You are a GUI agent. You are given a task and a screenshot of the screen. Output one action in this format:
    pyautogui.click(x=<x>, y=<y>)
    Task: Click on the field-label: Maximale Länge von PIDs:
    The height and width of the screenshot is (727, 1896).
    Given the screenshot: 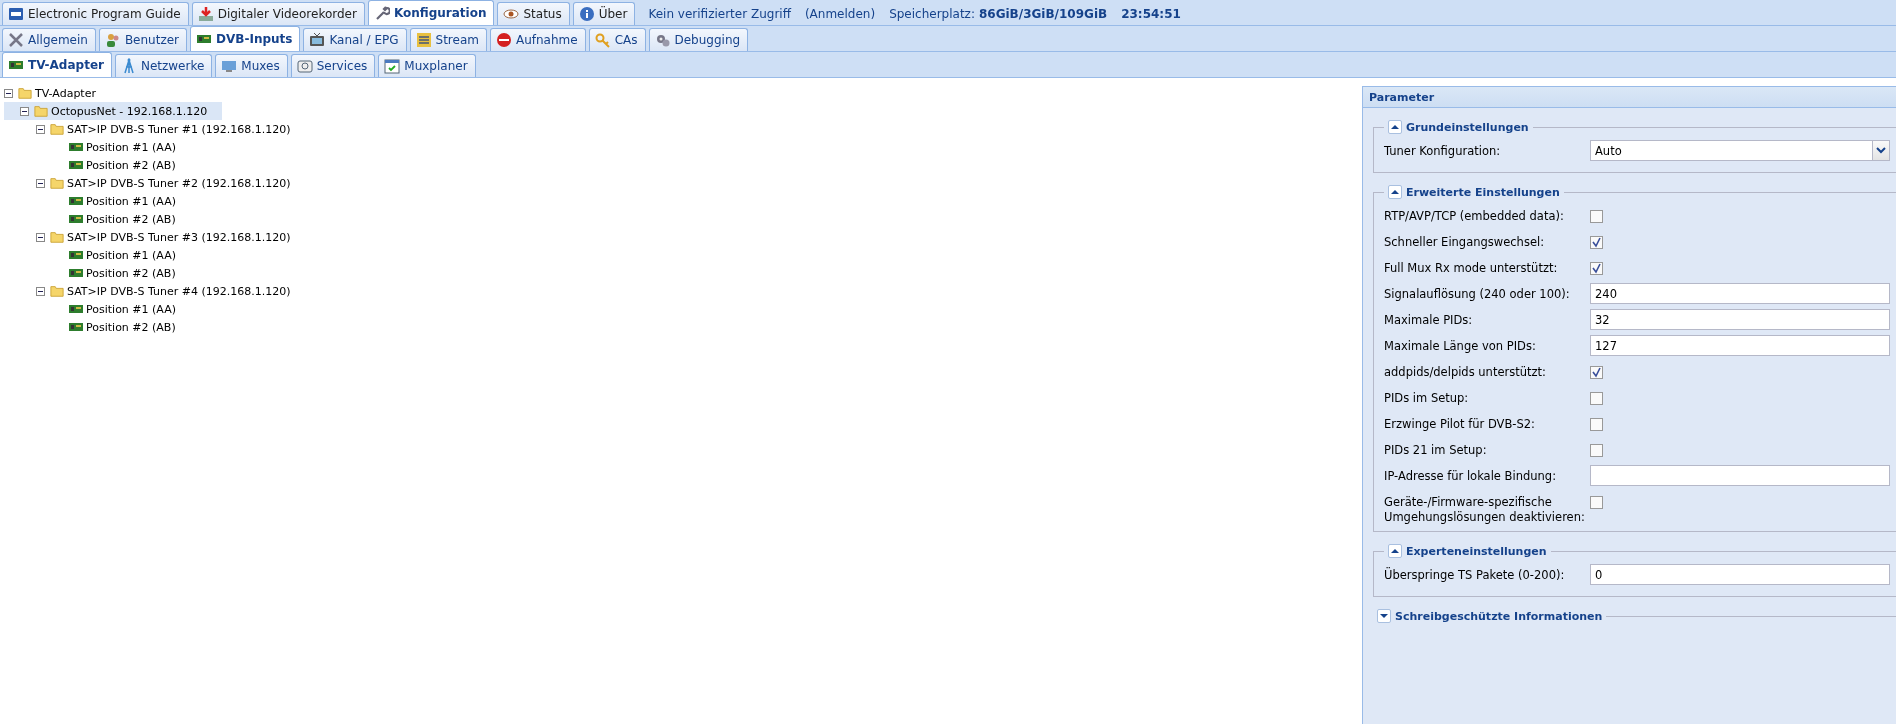 What is the action you would take?
    pyautogui.click(x=1460, y=346)
    